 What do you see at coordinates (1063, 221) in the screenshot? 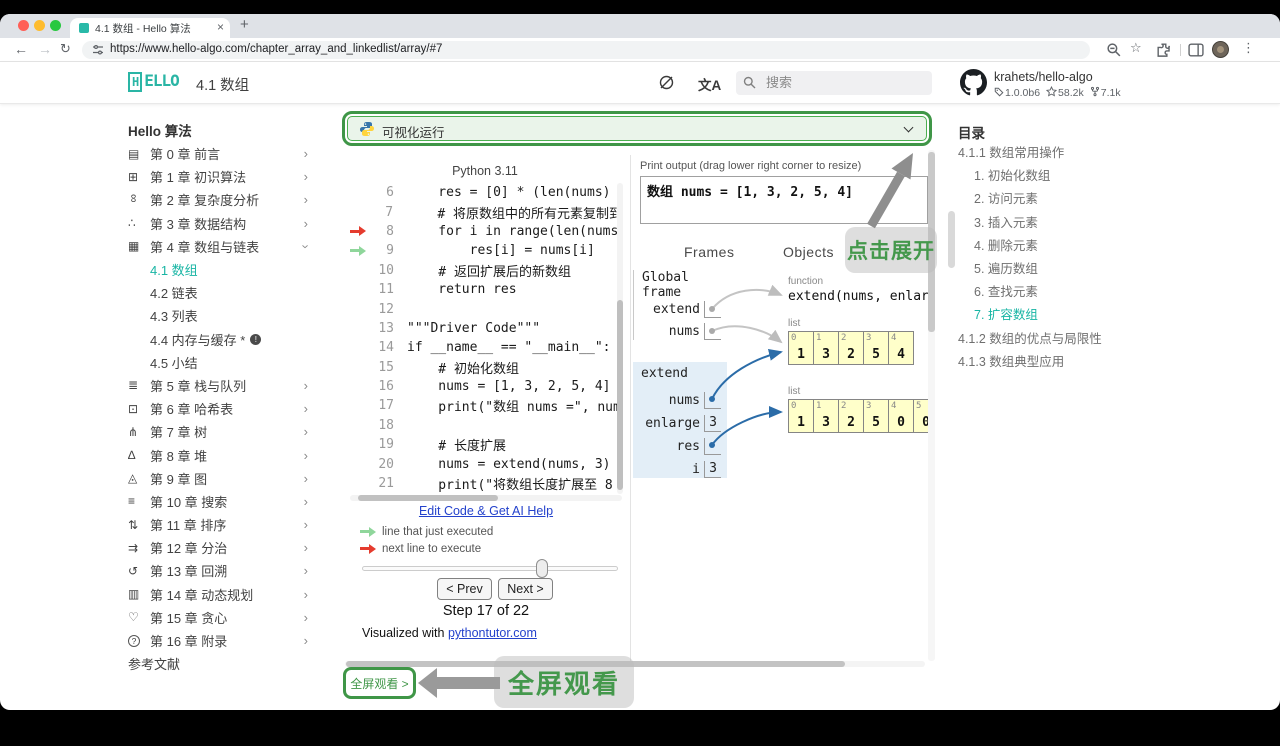
I see `toc-item: 3. 插入元素` at bounding box center [1063, 221].